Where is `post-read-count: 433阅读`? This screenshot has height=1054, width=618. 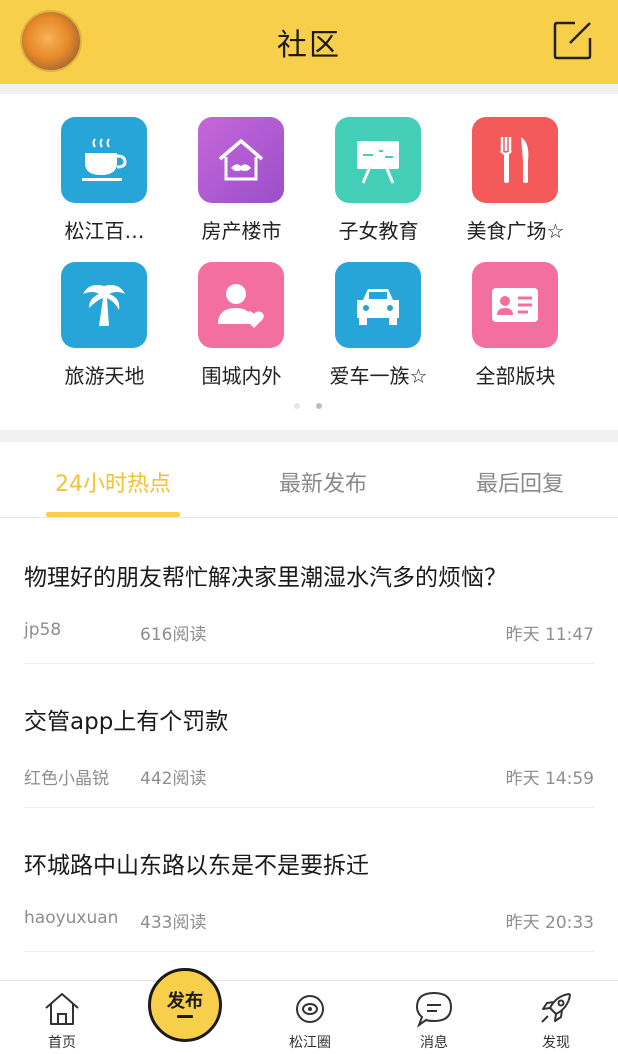
post-read-count: 433阅读 is located at coordinates (173, 923).